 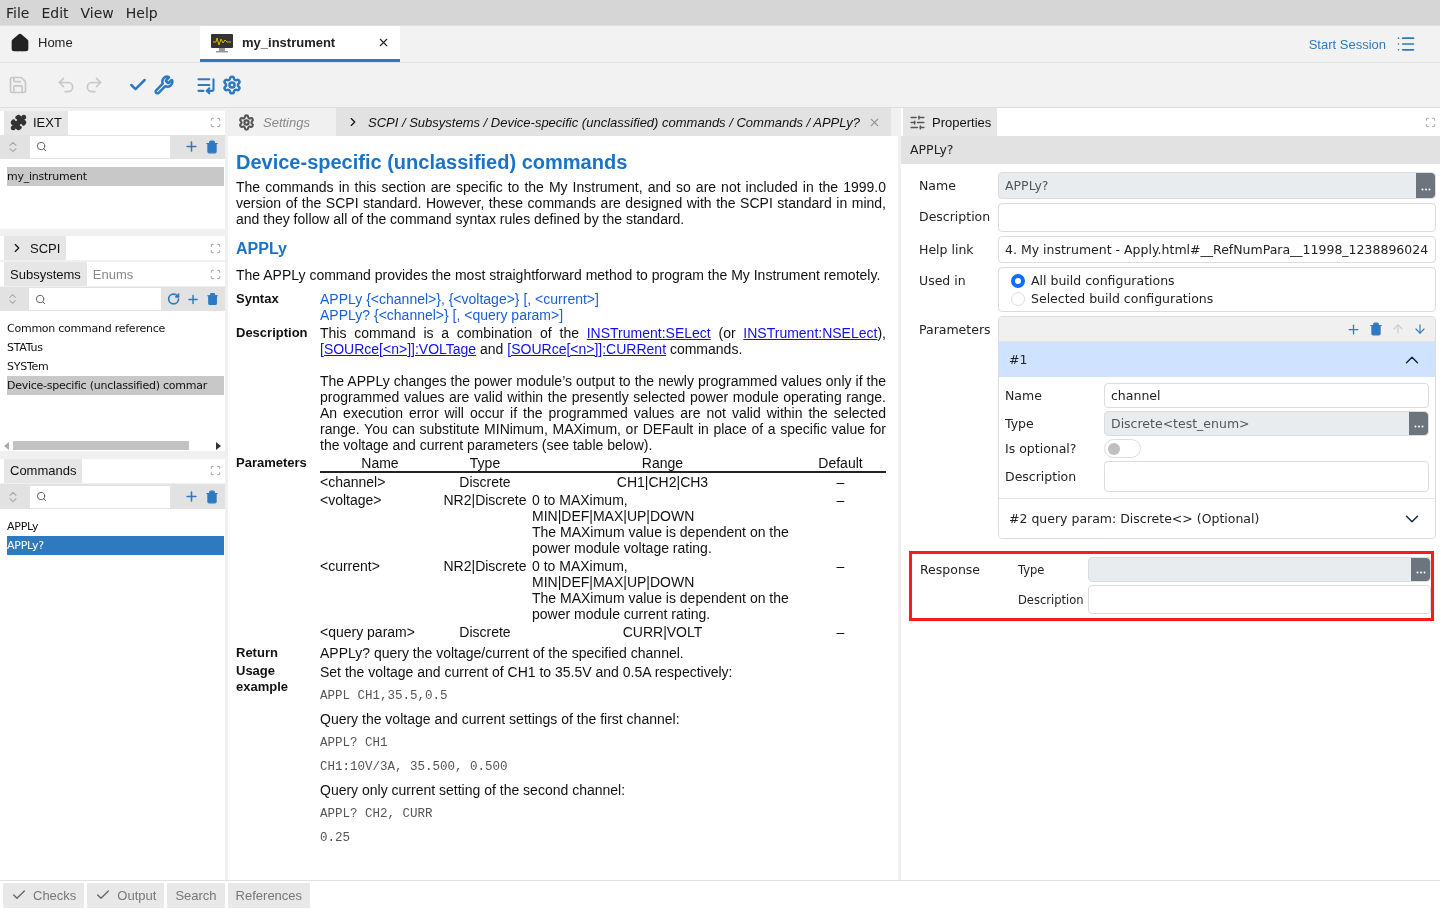 What do you see at coordinates (1266, 423) in the screenshot?
I see `parameter-type-field: Discrete<test_enum>` at bounding box center [1266, 423].